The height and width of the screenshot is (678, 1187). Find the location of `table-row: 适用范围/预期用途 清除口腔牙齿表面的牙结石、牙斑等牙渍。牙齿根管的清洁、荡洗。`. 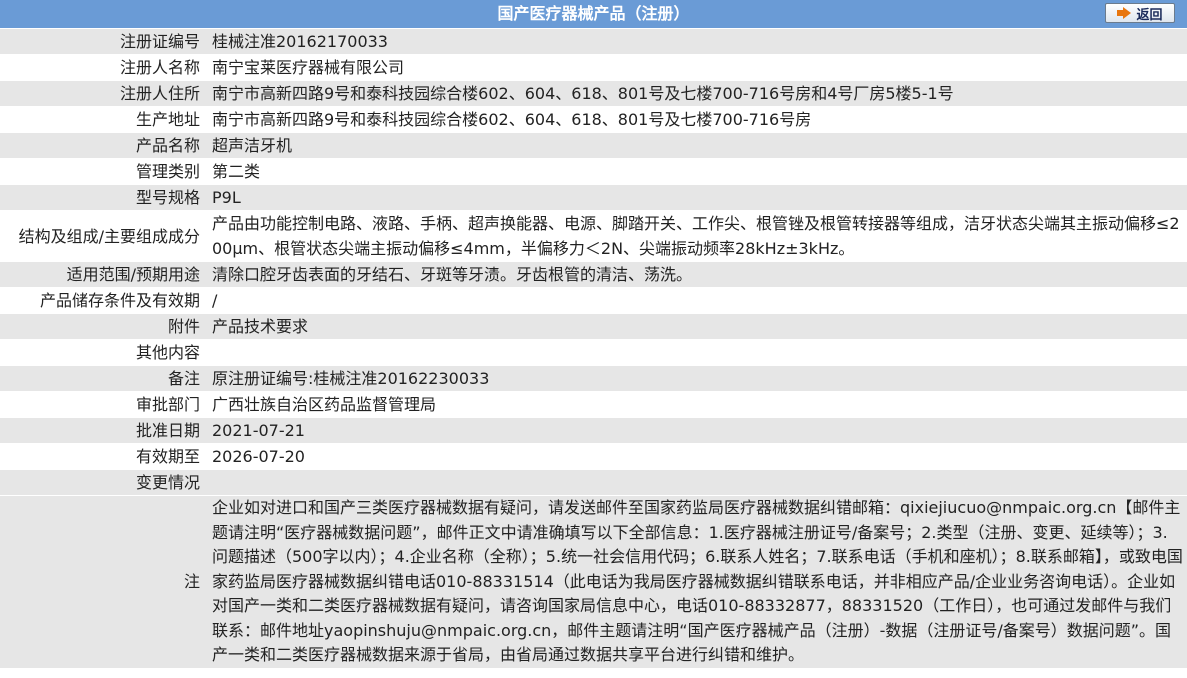

table-row: 适用范围/预期用途 清除口腔牙齿表面的牙结石、牙斑等牙渍。牙齿根管的清洁、荡洗。 is located at coordinates (593, 274).